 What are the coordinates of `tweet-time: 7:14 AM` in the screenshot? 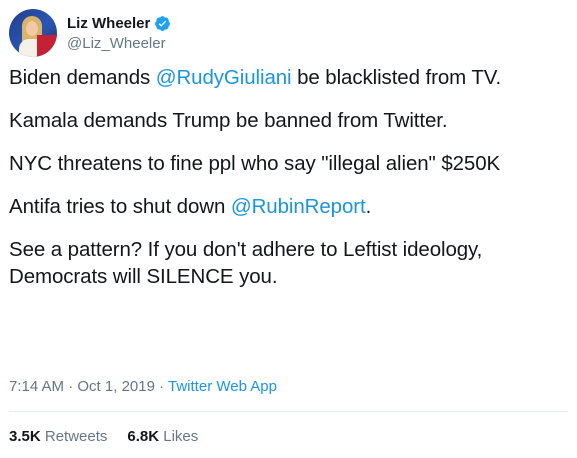 It's located at (36, 386).